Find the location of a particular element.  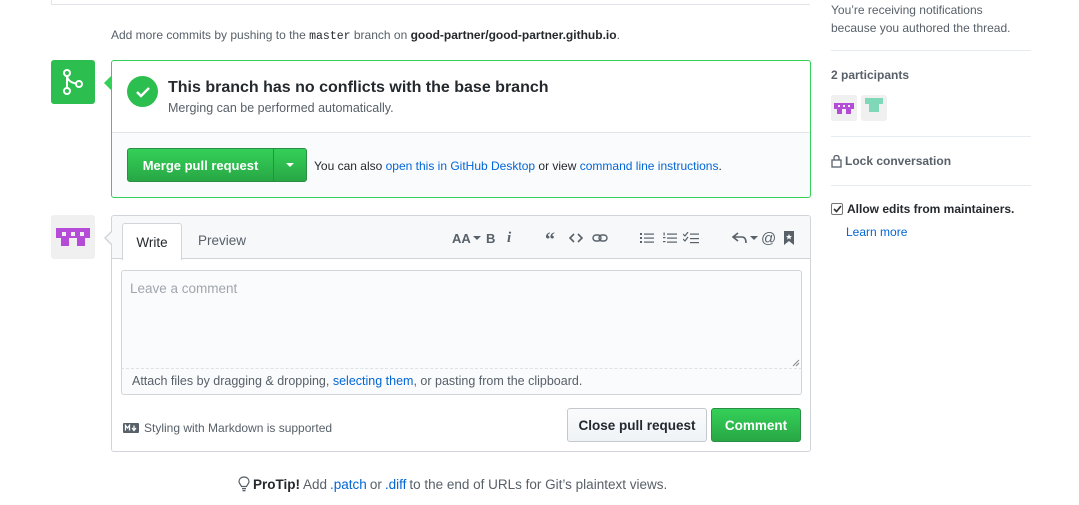

task-list-icon is located at coordinates (691, 238).